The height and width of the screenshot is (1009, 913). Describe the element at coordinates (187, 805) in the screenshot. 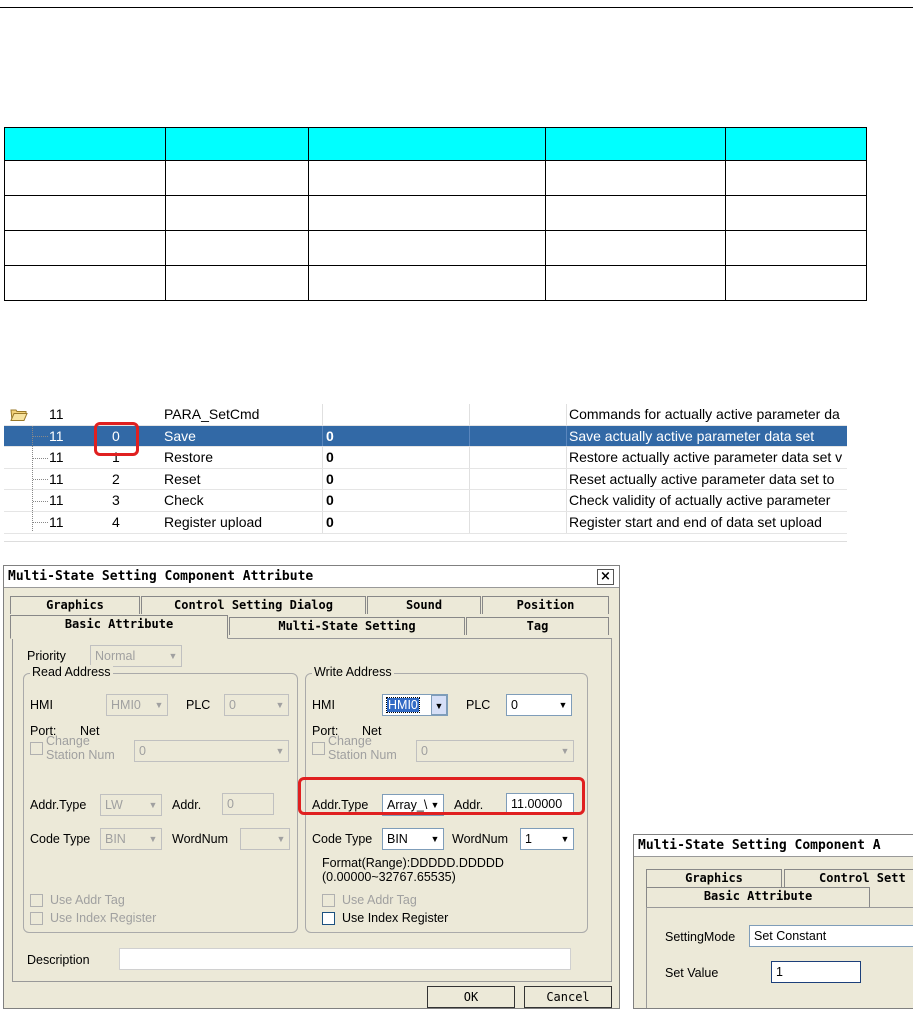

I see `read-addr-label: Addr.` at that location.